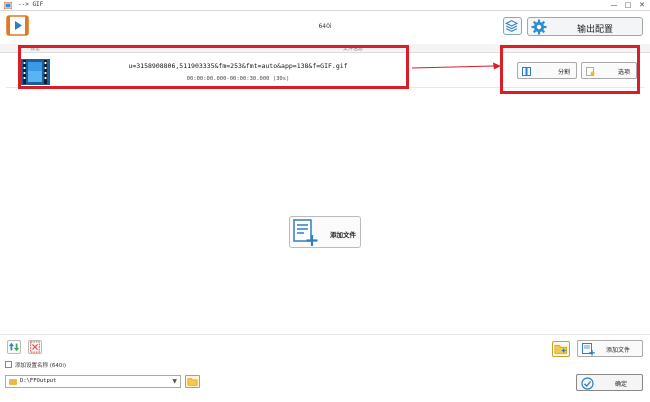 This screenshot has width=650, height=402. What do you see at coordinates (621, 384) in the screenshot?
I see `ok-label: 确定` at bounding box center [621, 384].